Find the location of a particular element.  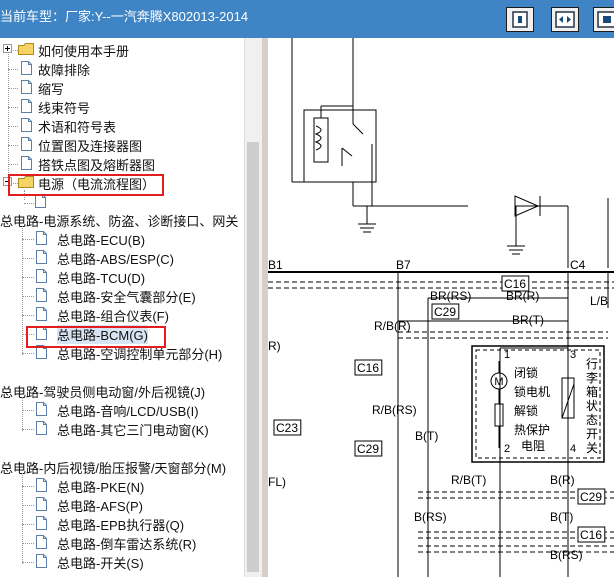

tree-item-label: 总电路-TCU(D) is located at coordinates (101, 278).